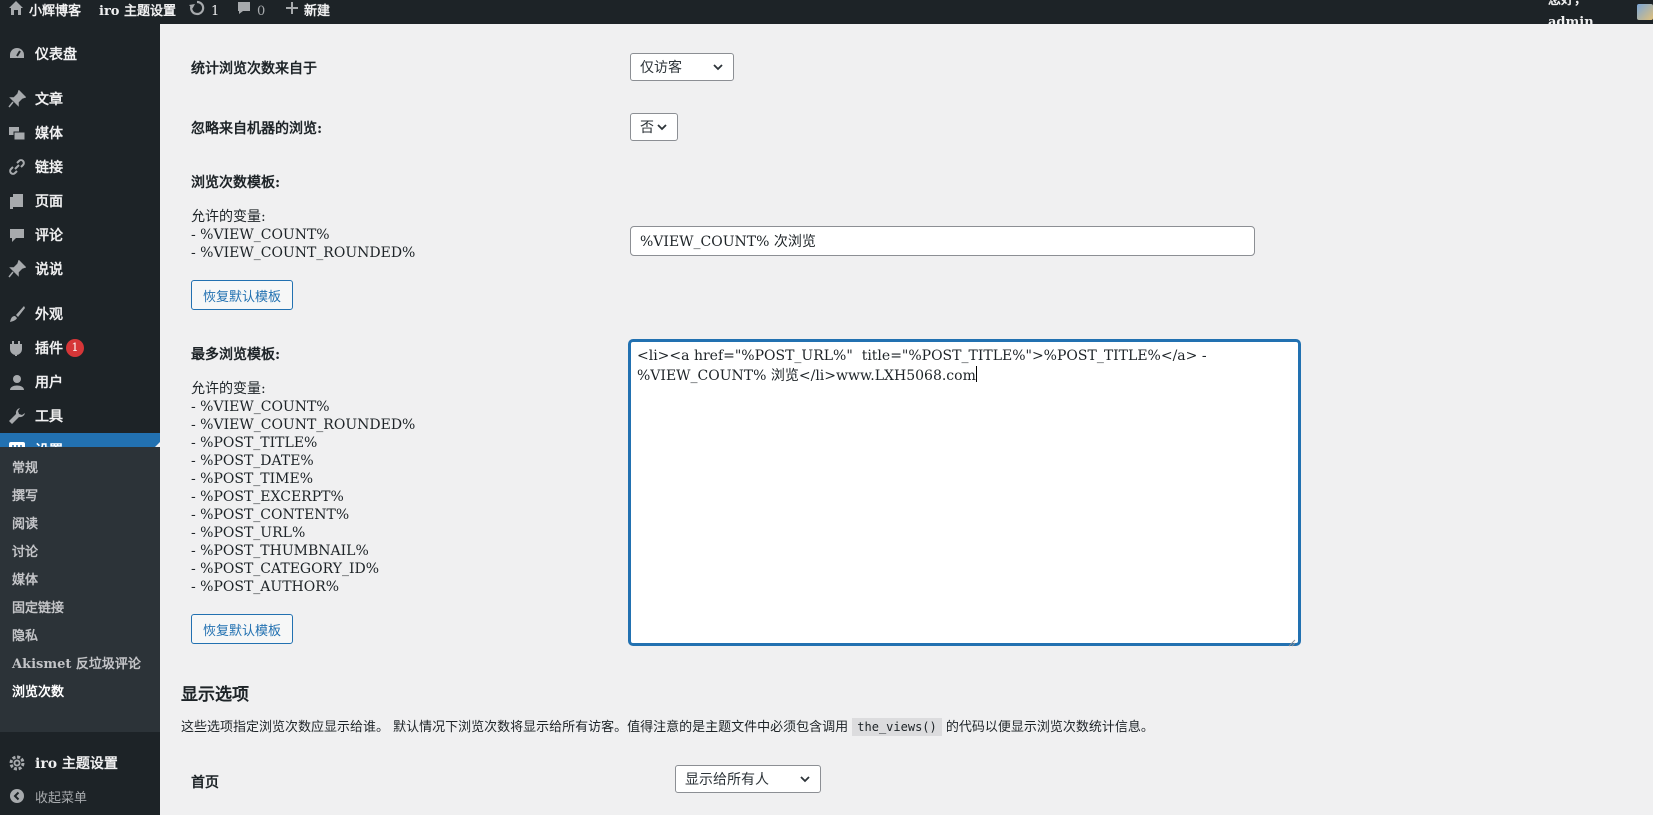 The image size is (1653, 815). What do you see at coordinates (80, 763) in the screenshot?
I see `sidebar-item-iro-settings: iro 主题设置` at bounding box center [80, 763].